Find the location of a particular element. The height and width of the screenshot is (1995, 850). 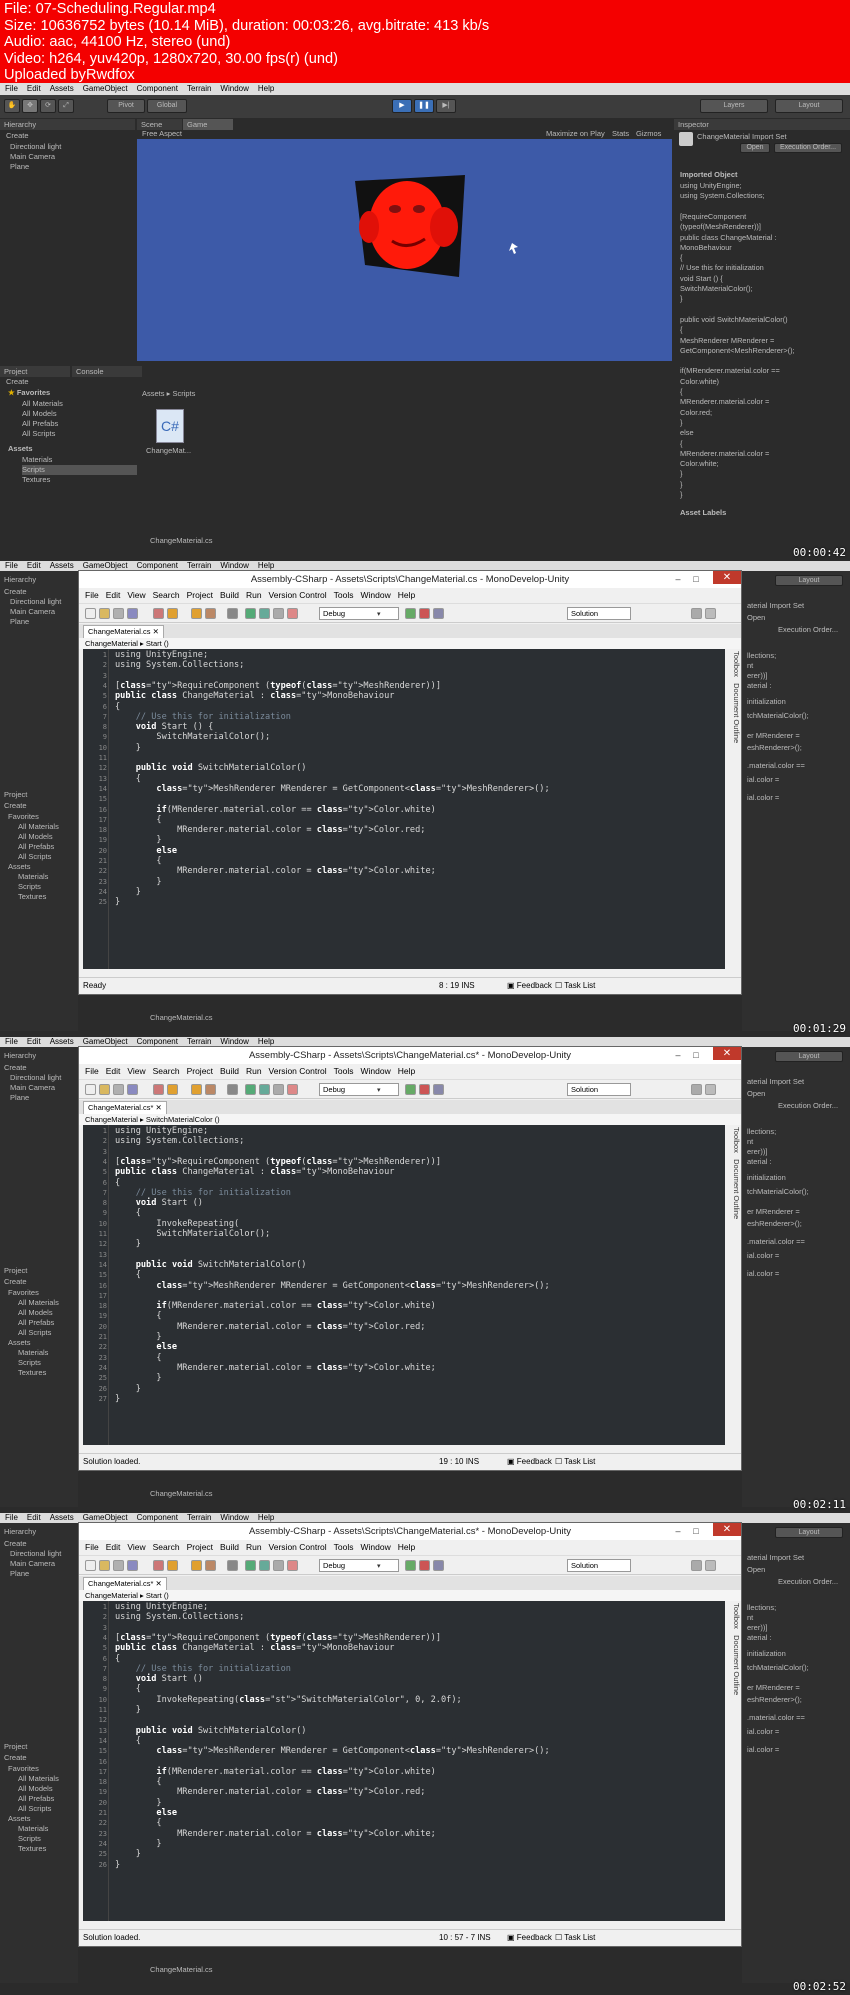

copy-icon is located at coordinates (210, 613).